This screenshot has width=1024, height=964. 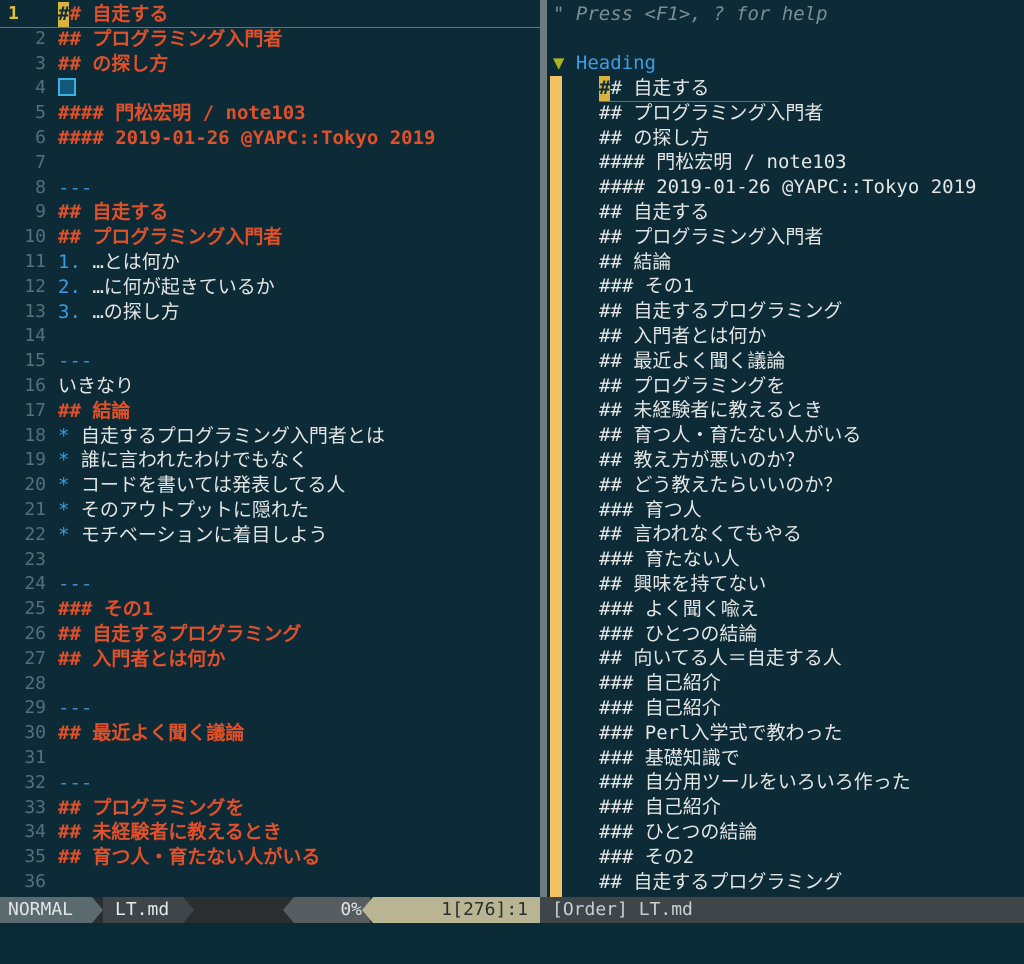 What do you see at coordinates (270, 609) in the screenshot?
I see `editor-line: 25 ### その1` at bounding box center [270, 609].